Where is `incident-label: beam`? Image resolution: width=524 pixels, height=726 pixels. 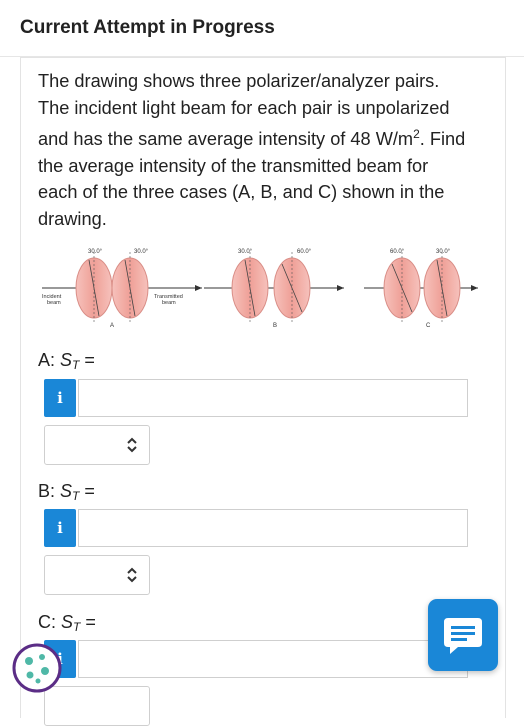 incident-label: beam is located at coordinates (54, 303).